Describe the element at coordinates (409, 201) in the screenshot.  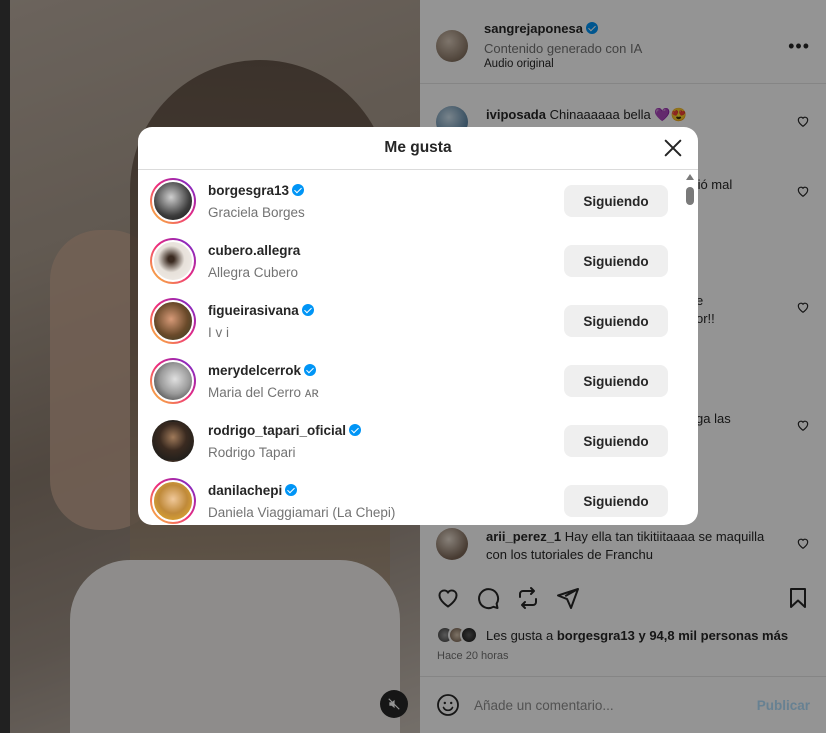
I see `liker-row: borgesgra13 Graciela Borges Siguiendo` at that location.